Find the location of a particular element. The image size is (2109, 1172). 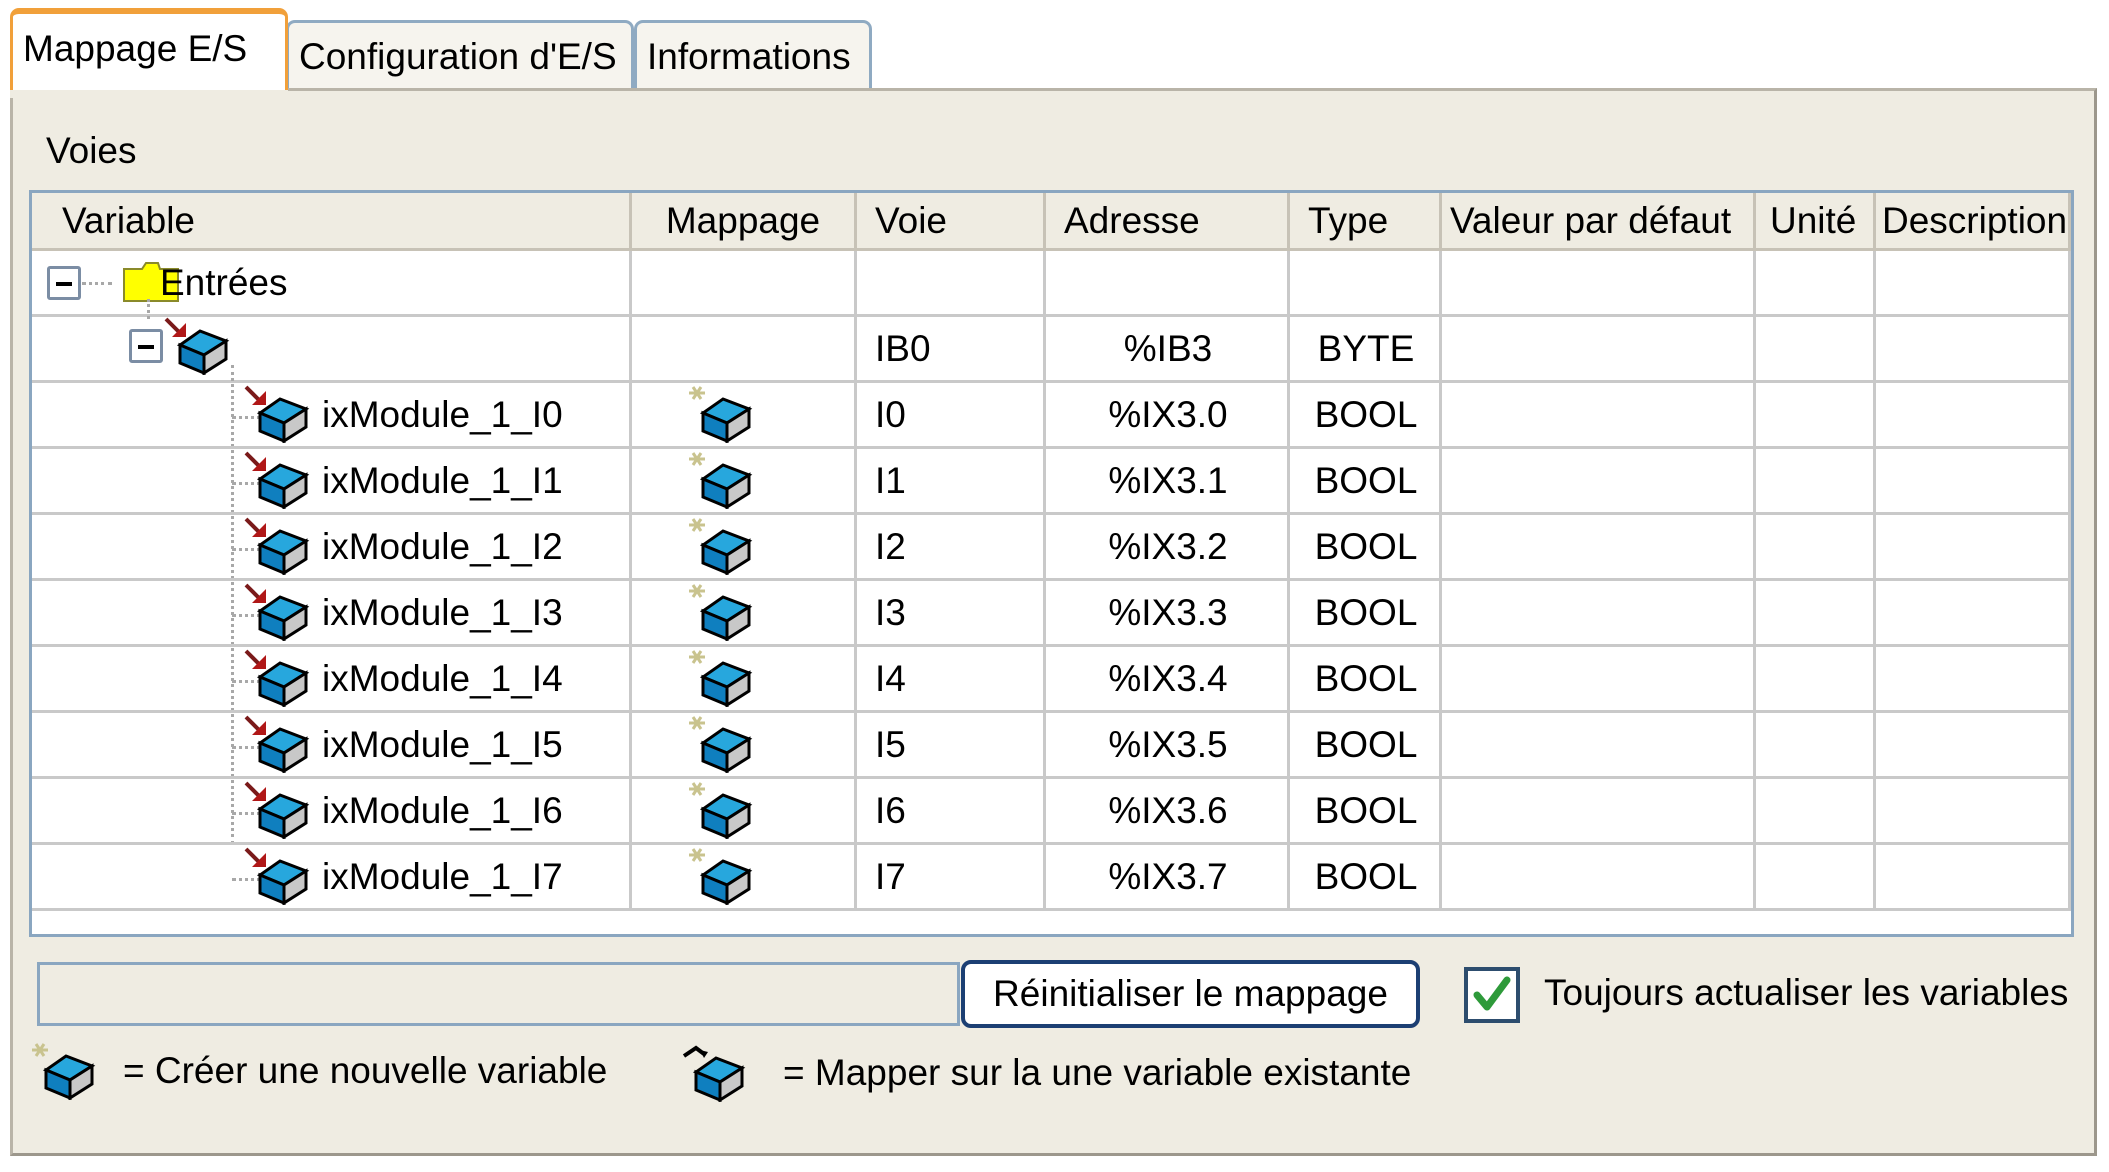

address-value: %IX3.6 is located at coordinates (1168, 810).